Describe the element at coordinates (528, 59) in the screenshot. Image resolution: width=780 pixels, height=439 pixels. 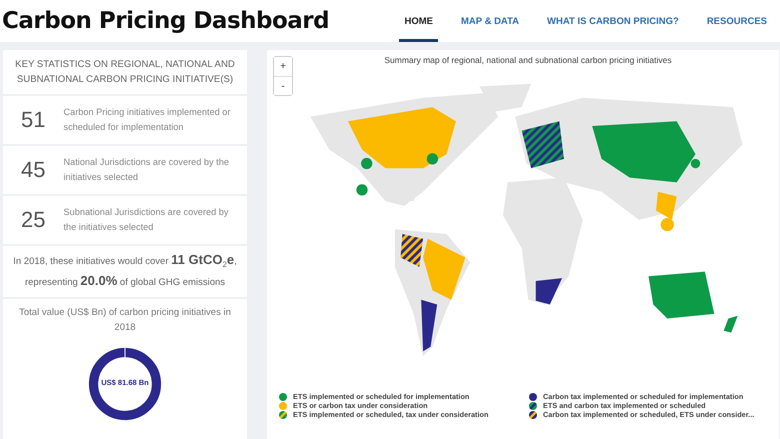
I see `map-title: Summary map of regional, national and subnational carbon pricing initiatives` at that location.